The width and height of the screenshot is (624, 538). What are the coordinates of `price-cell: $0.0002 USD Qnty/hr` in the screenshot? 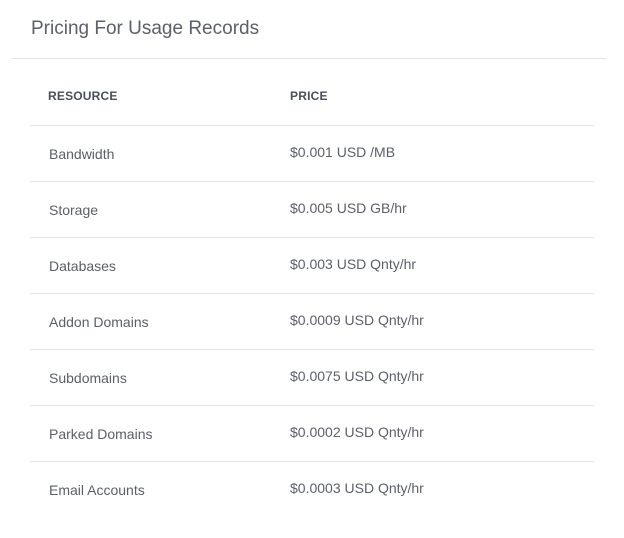 It's located at (357, 432).